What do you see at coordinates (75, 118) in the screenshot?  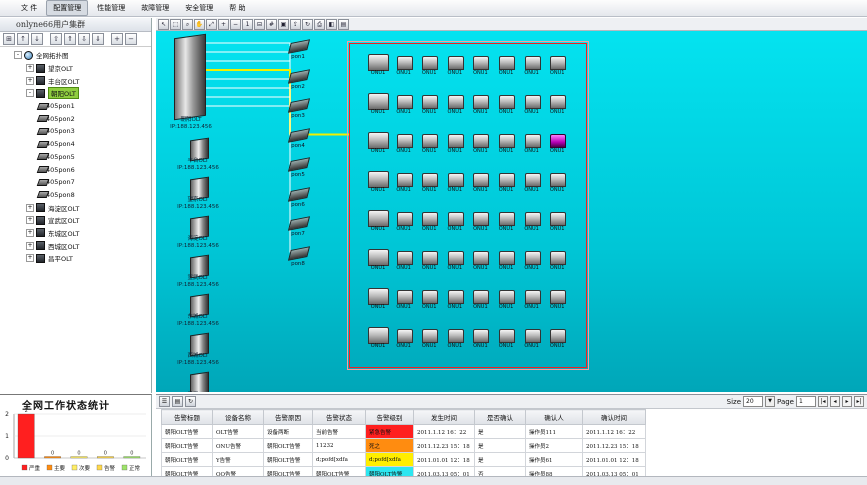 I see `tree-node: 405pon2` at bounding box center [75, 118].